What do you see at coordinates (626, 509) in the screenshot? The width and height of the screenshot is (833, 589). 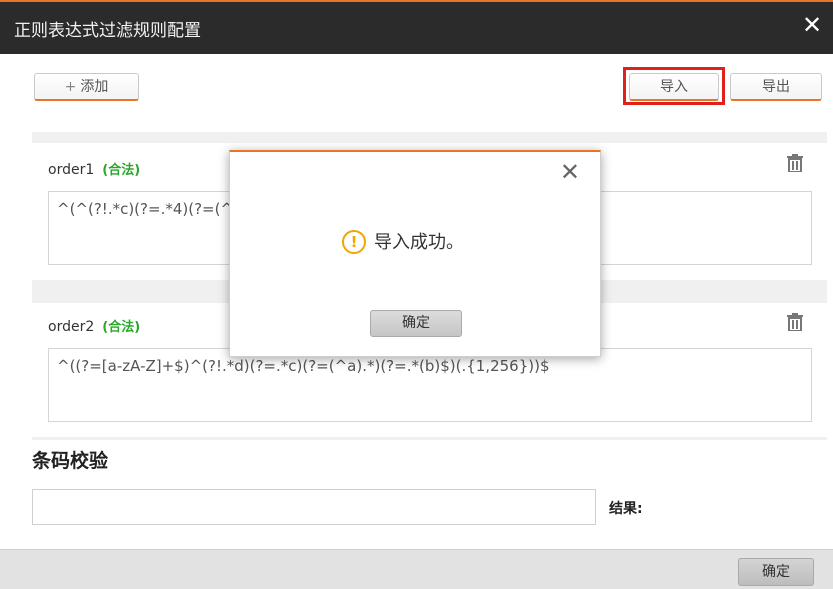 I see `result-label: 结果:` at bounding box center [626, 509].